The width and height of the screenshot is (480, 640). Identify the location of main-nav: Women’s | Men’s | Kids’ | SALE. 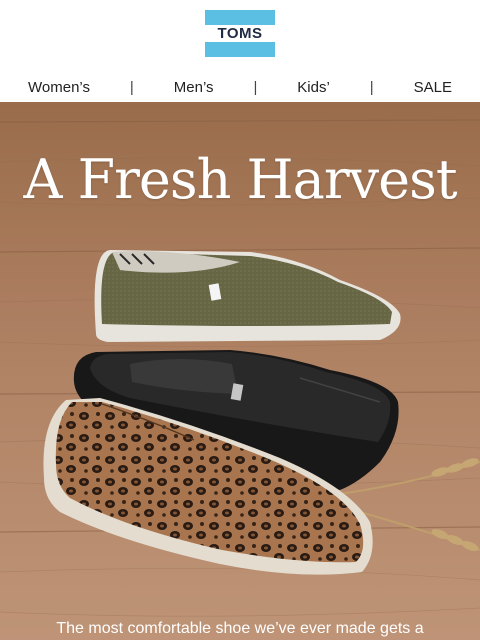
(240, 87).